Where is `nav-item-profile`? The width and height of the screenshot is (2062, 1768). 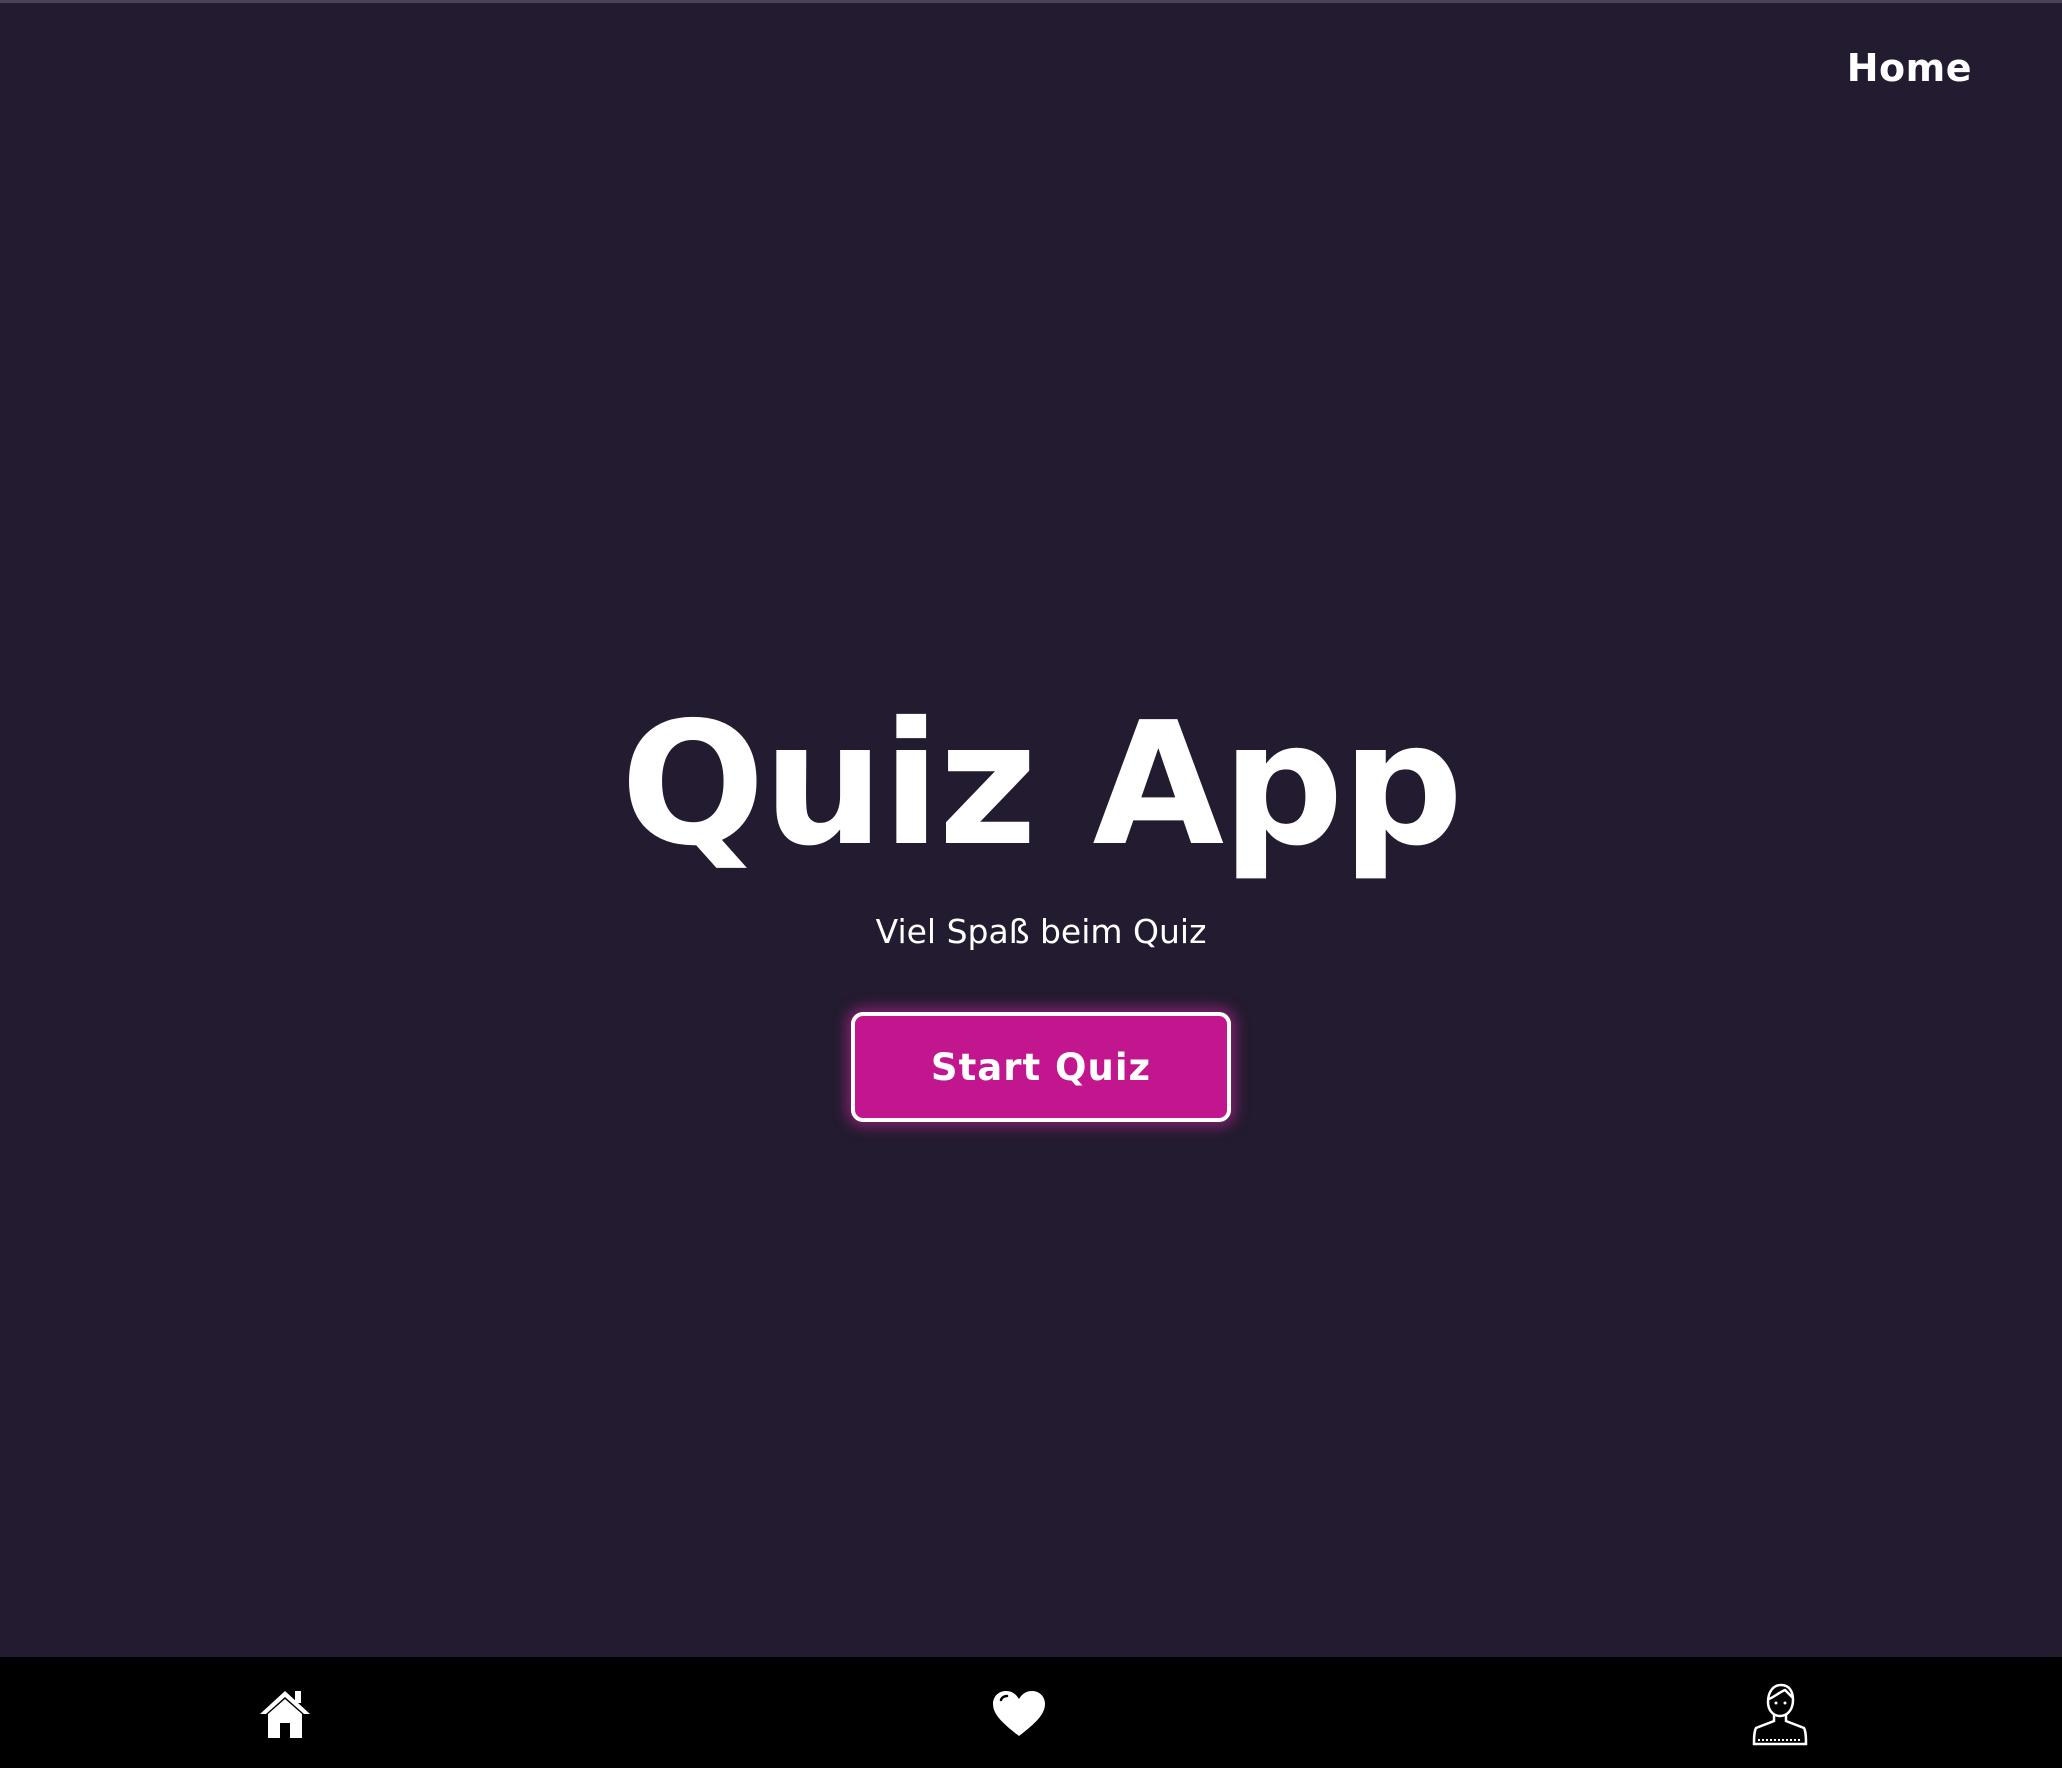
nav-item-profile is located at coordinates (1780, 1714).